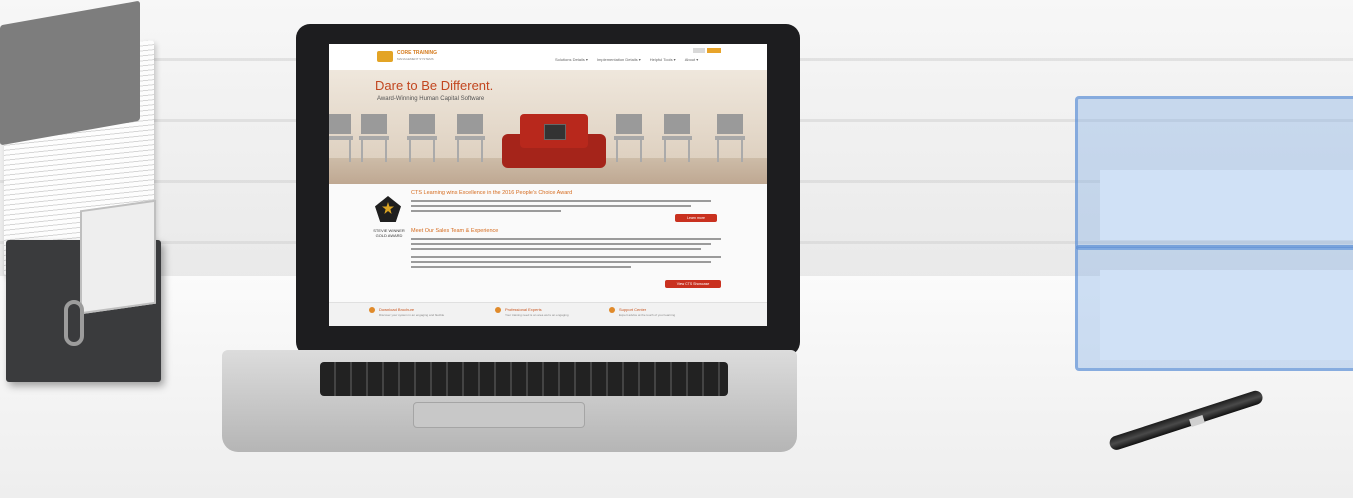  Describe the element at coordinates (70, 73) in the screenshot. I see `binder-cover` at that location.